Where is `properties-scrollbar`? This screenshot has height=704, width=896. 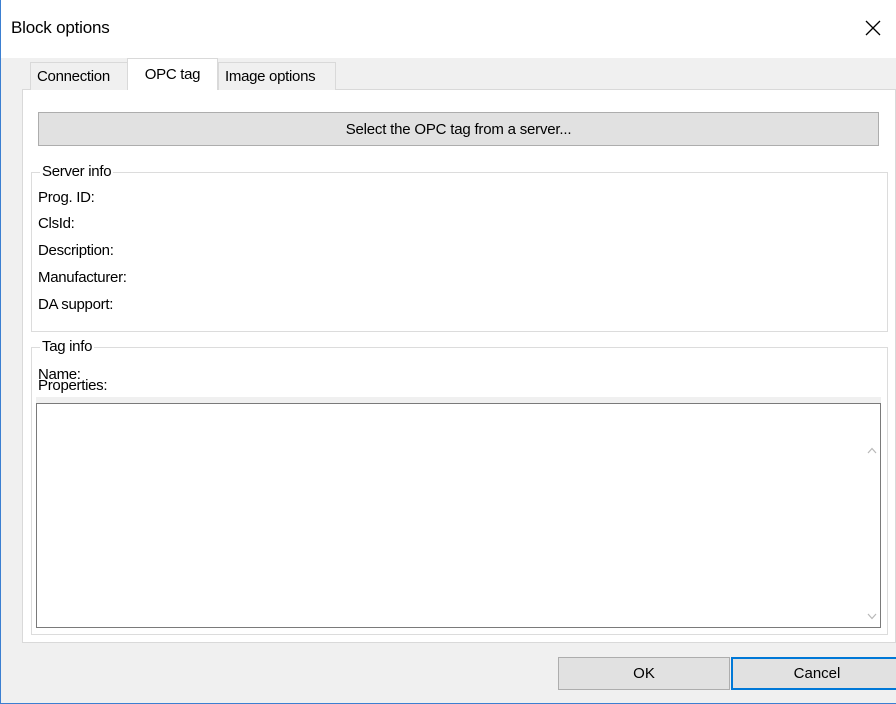 properties-scrollbar is located at coordinates (871, 515).